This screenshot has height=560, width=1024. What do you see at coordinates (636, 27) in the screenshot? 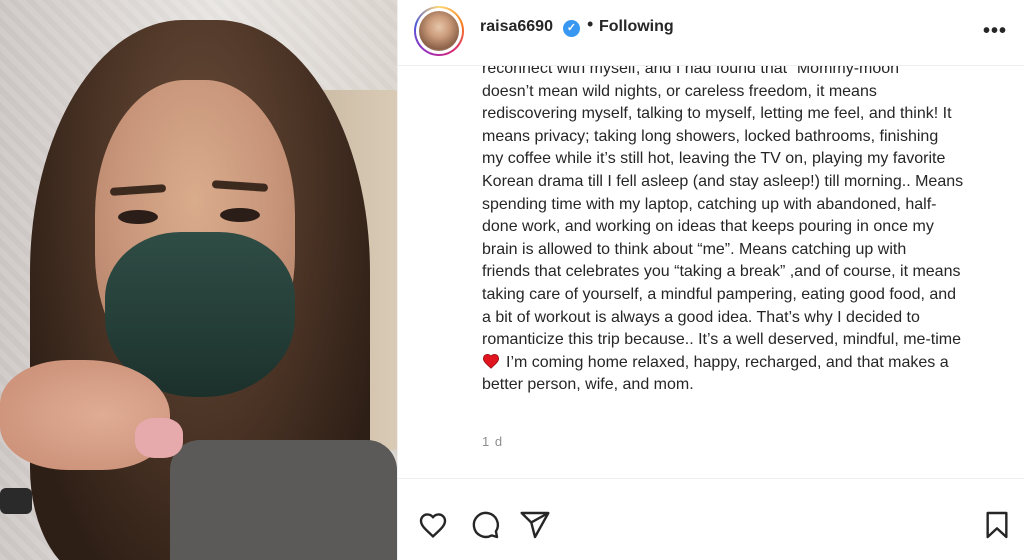
I see `following-button: Following` at bounding box center [636, 27].